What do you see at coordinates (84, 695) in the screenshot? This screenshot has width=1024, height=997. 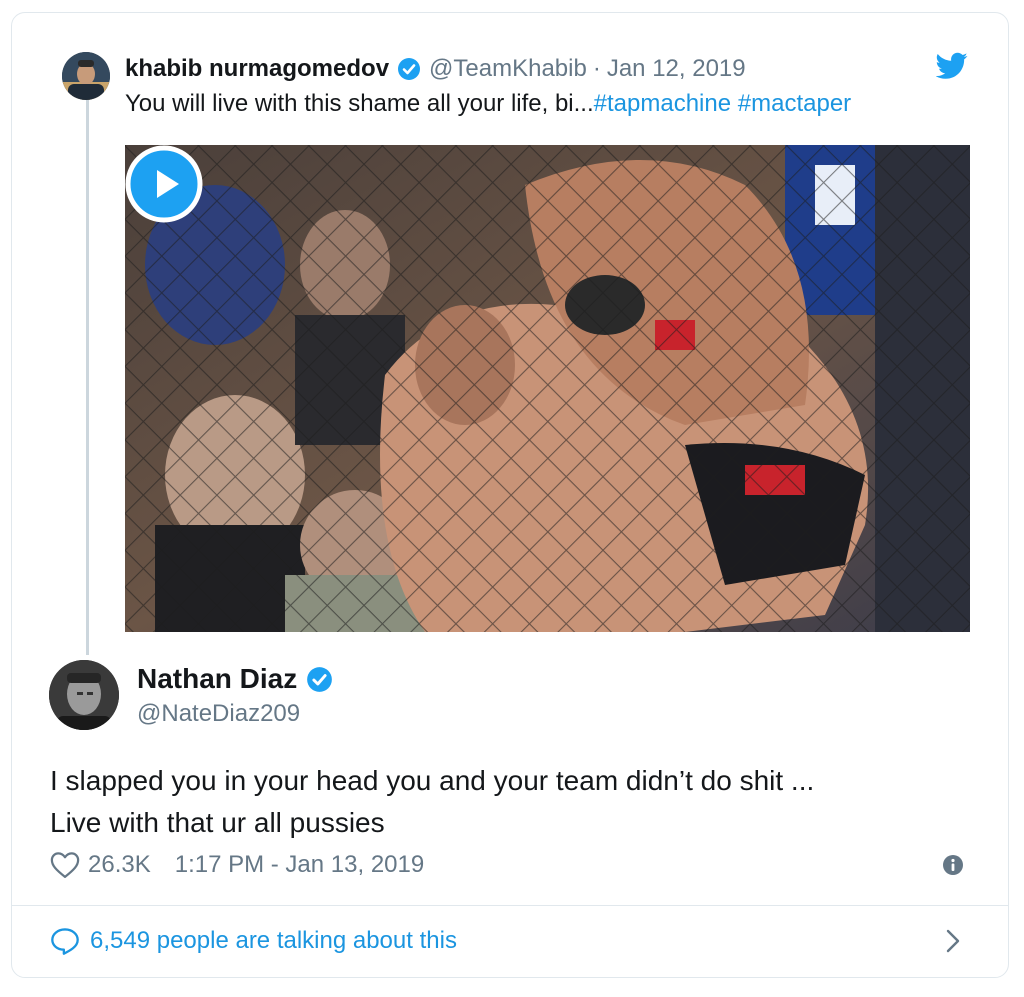 I see `nathan-diaz-avatar` at bounding box center [84, 695].